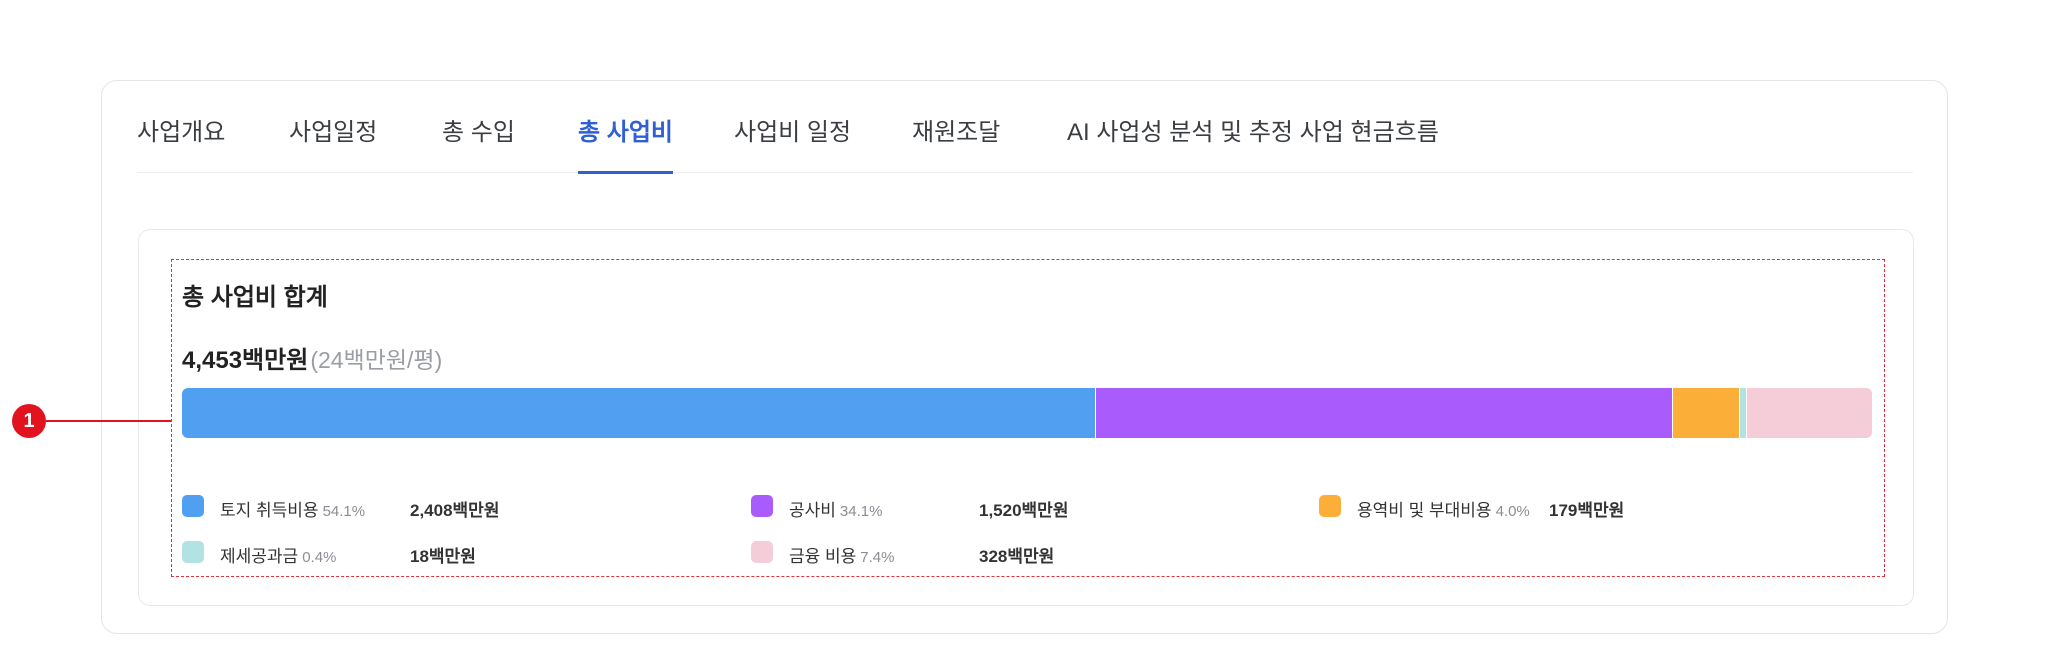 Image resolution: width=2048 pixels, height=653 pixels. Describe the element at coordinates (245, 360) in the screenshot. I see `total-cost-amount: 4,453백만원` at that location.